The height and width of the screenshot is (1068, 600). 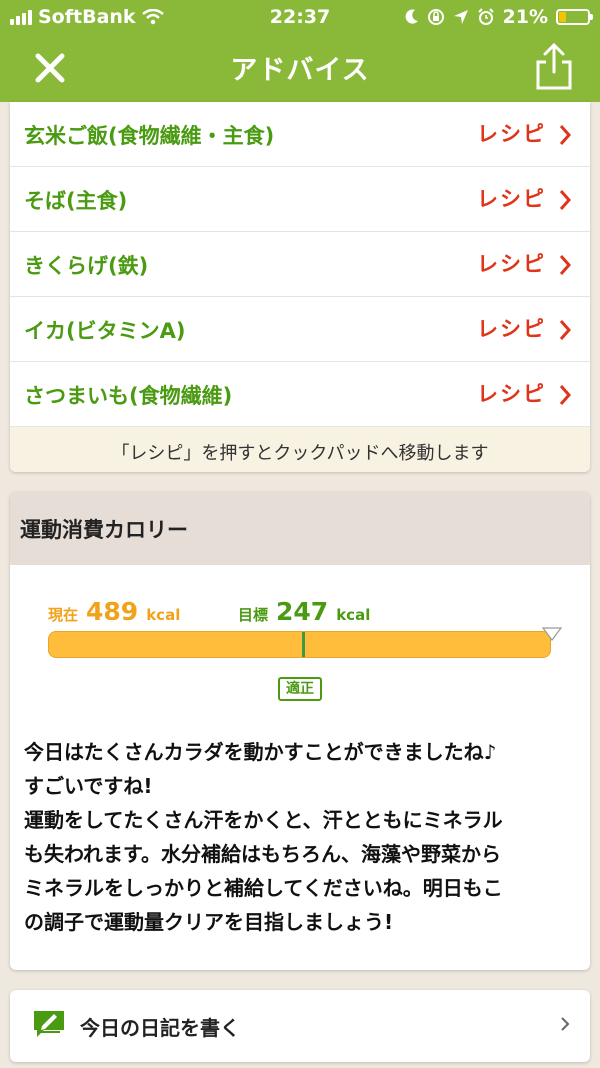 I want to click on advice-line: 運動をしてたくさん汗をかくと、汗とともにミネラル, so click(x=263, y=820).